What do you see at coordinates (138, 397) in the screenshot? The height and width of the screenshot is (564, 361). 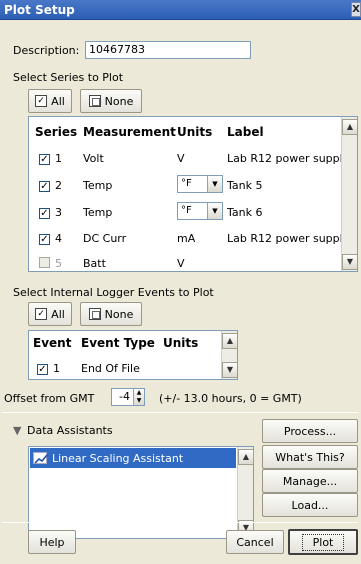 I see `stepper-arrows-icon: ▲ ▼` at bounding box center [138, 397].